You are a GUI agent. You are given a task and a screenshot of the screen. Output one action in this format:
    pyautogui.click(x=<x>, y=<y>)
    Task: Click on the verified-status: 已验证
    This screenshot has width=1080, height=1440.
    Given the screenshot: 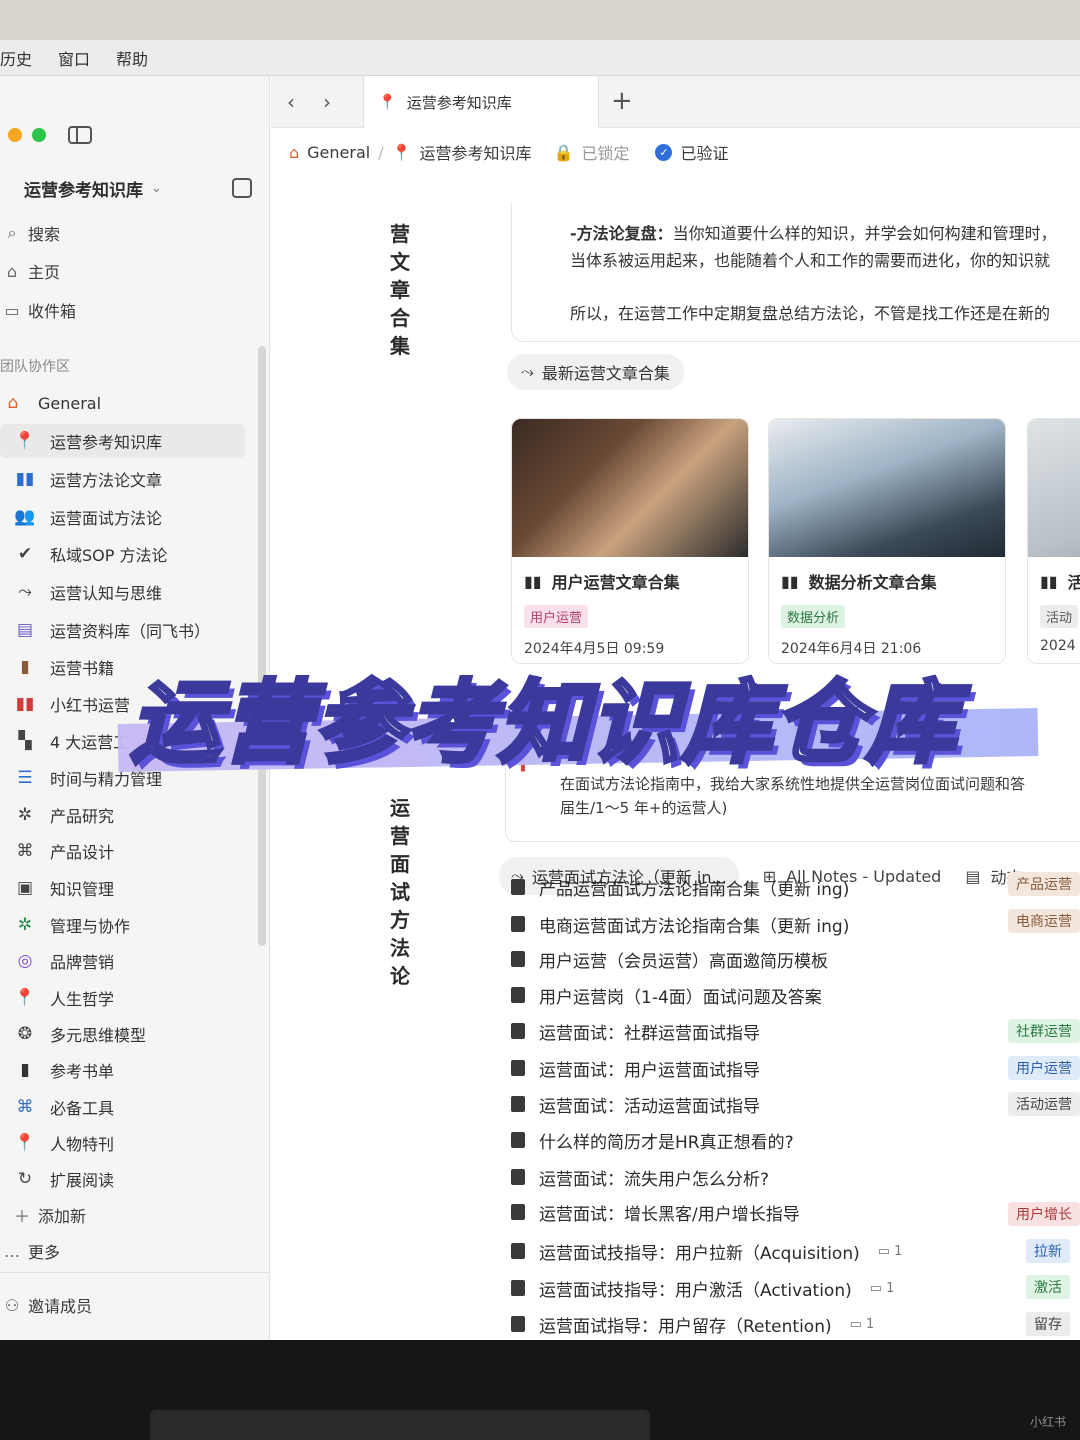 What is the action you would take?
    pyautogui.click(x=704, y=152)
    